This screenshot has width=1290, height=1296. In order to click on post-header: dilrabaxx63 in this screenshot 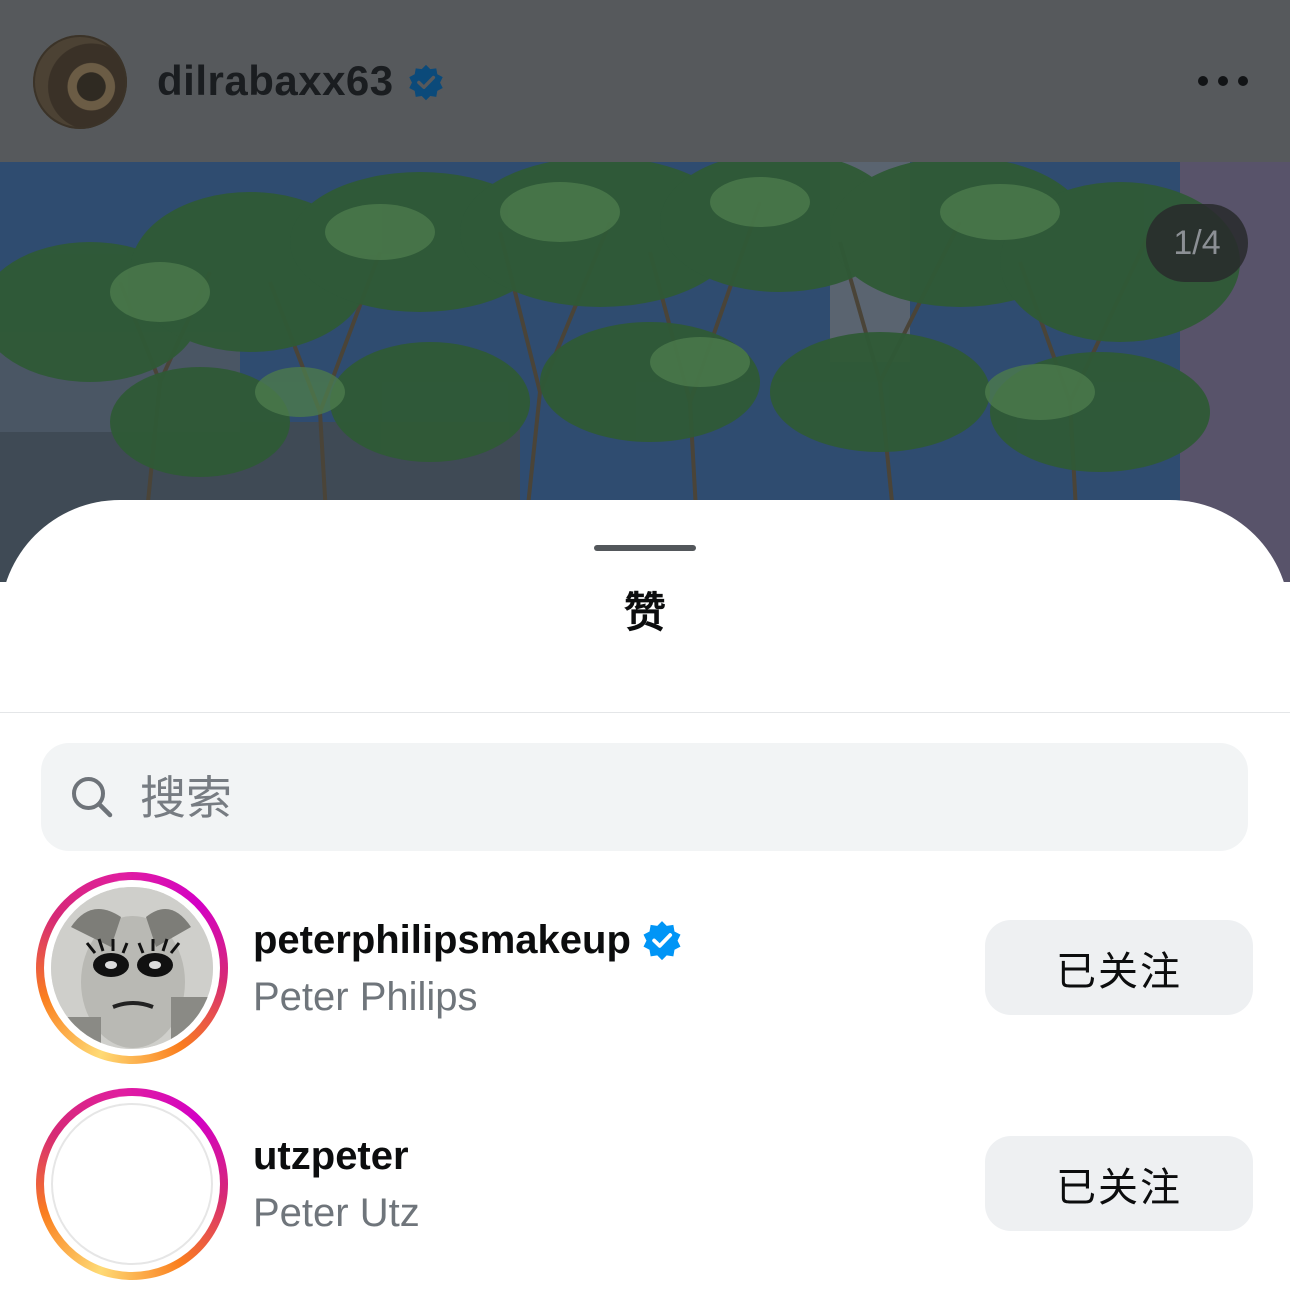, I will do `click(645, 81)`.